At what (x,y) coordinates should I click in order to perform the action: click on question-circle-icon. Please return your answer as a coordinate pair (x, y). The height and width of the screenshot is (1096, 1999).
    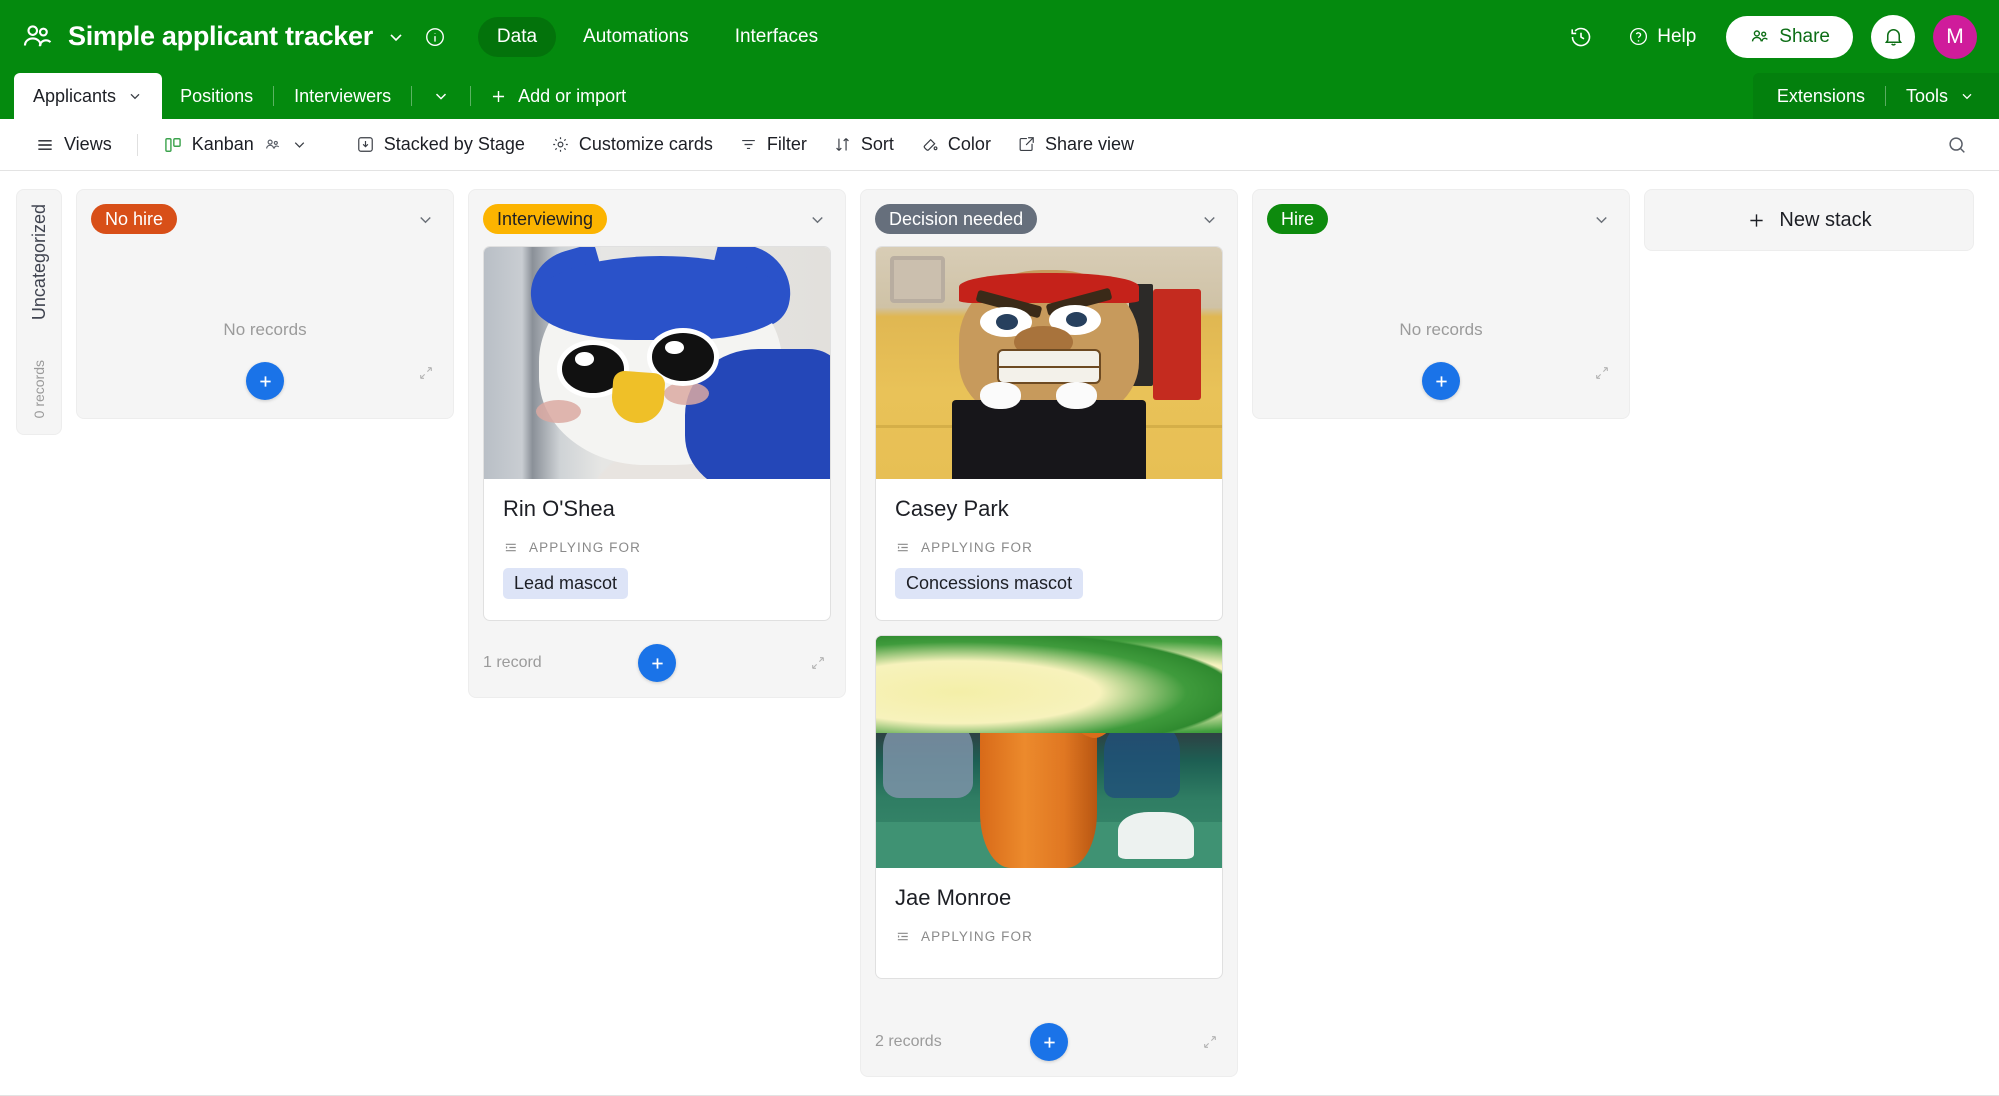
    Looking at the image, I should click on (1639, 36).